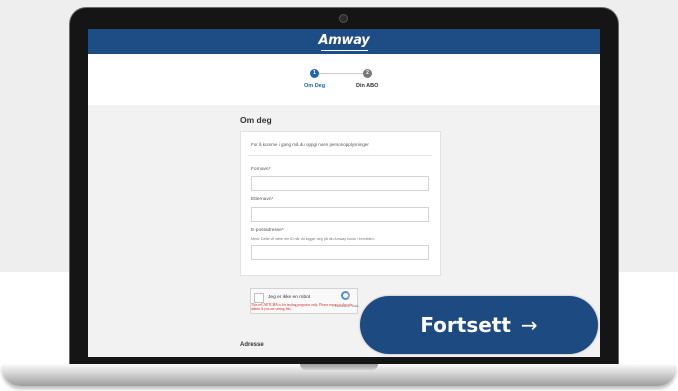 The image size is (678, 391). What do you see at coordinates (314, 73) in the screenshot?
I see `step-1-indicator: 1` at bounding box center [314, 73].